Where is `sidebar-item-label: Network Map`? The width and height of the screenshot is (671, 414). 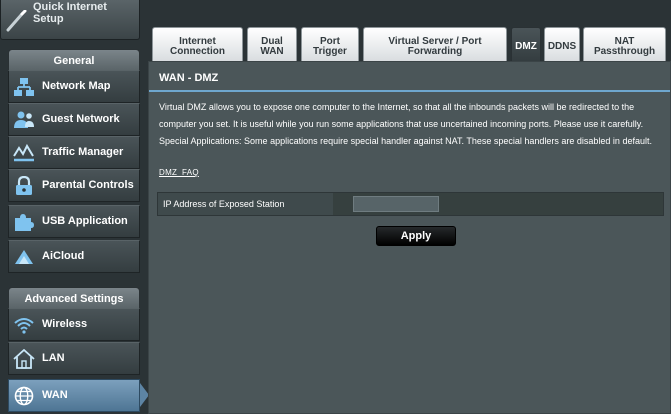
sidebar-item-label: Network Map is located at coordinates (76, 86).